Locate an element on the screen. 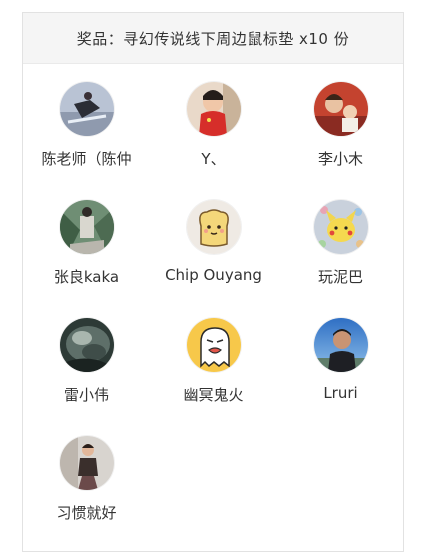 The height and width of the screenshot is (560, 426). photo-avatar-child-red is located at coordinates (213, 109).